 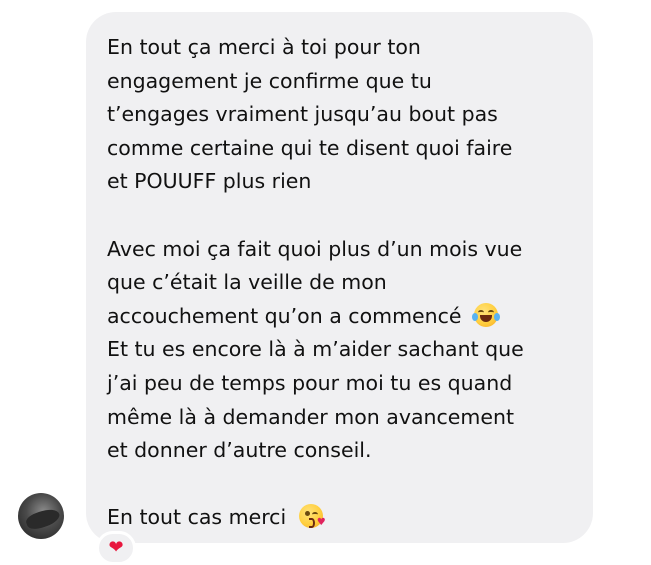 I want to click on message-line: engagement je confirme que tu, so click(x=269, y=80).